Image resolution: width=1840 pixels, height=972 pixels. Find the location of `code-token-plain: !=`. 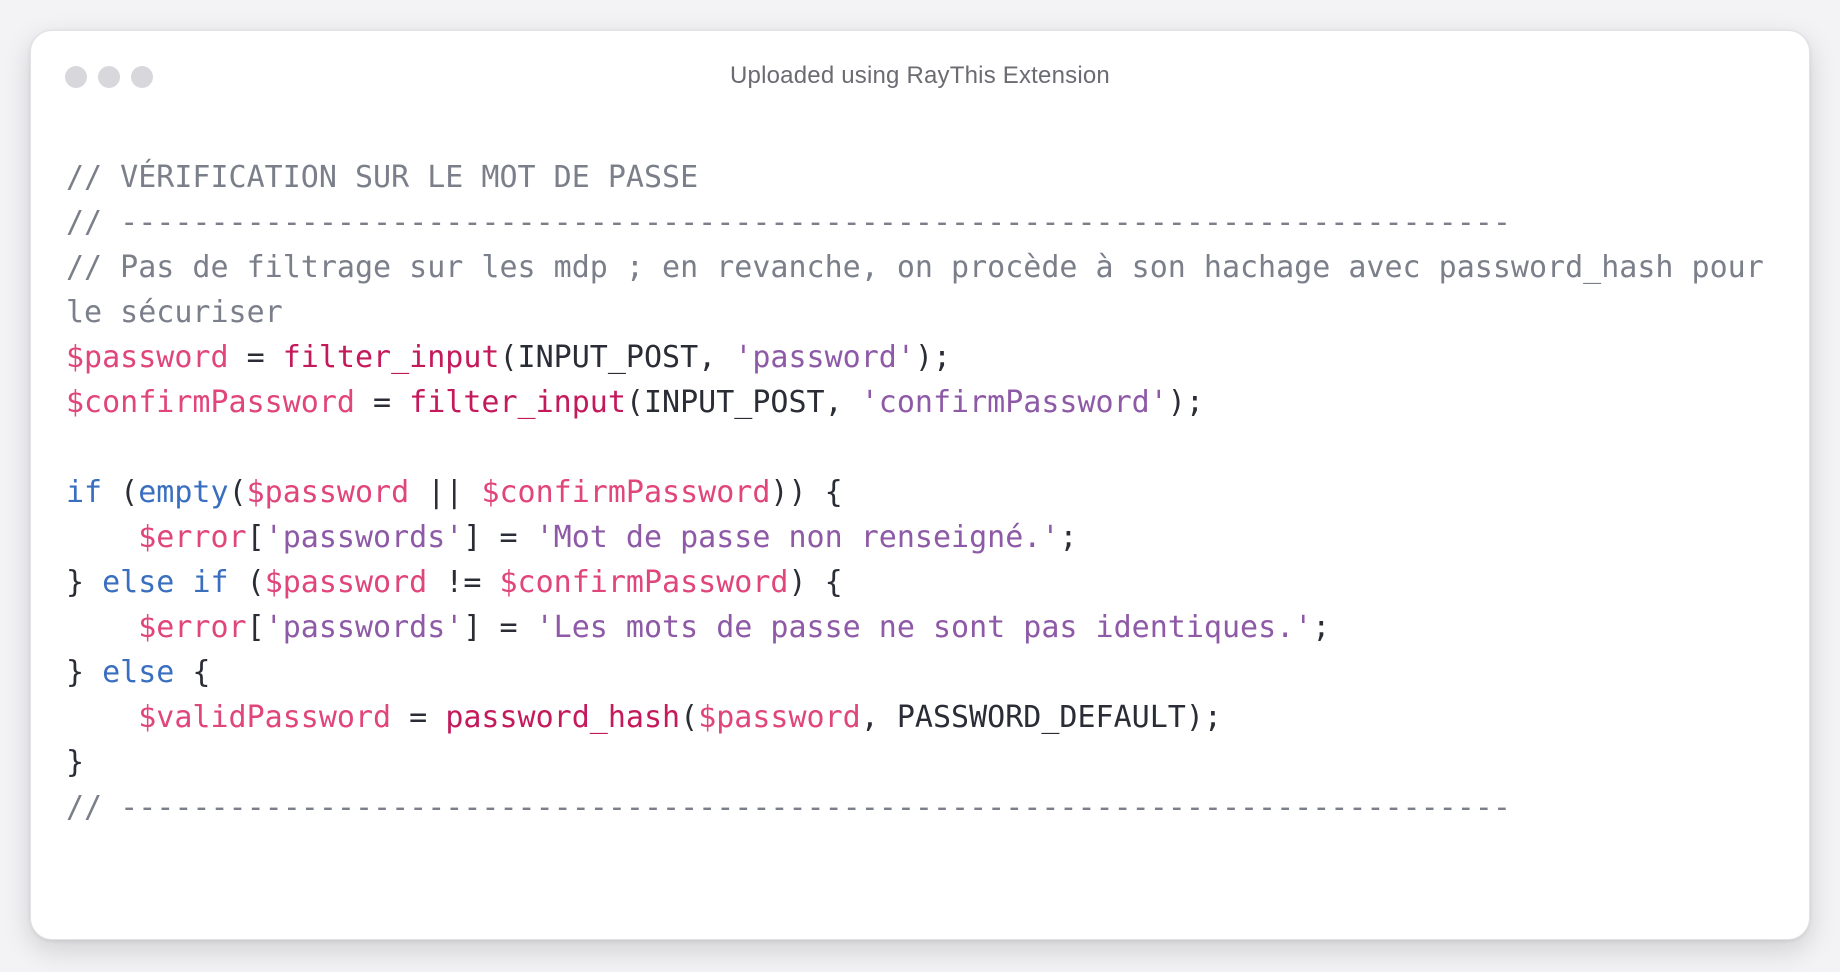

code-token-plain: != is located at coordinates (463, 582).